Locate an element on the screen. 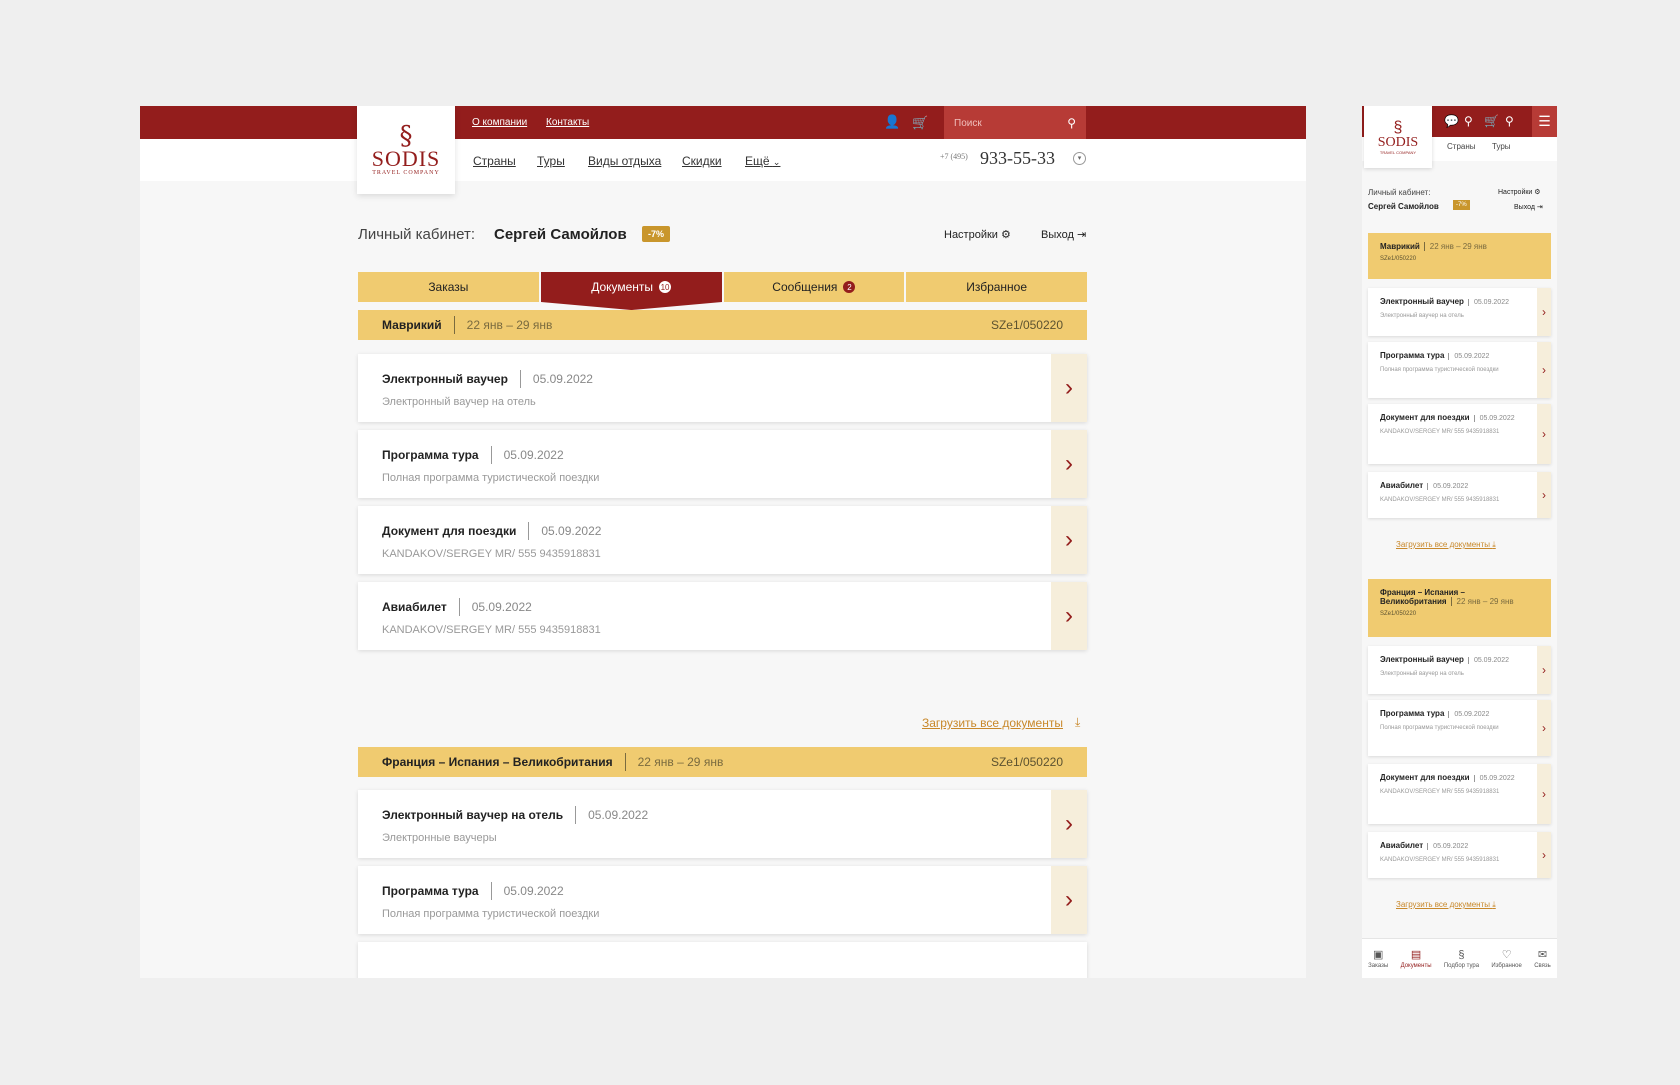  tabbar-favorites: ♡ Избранное is located at coordinates (1506, 958).